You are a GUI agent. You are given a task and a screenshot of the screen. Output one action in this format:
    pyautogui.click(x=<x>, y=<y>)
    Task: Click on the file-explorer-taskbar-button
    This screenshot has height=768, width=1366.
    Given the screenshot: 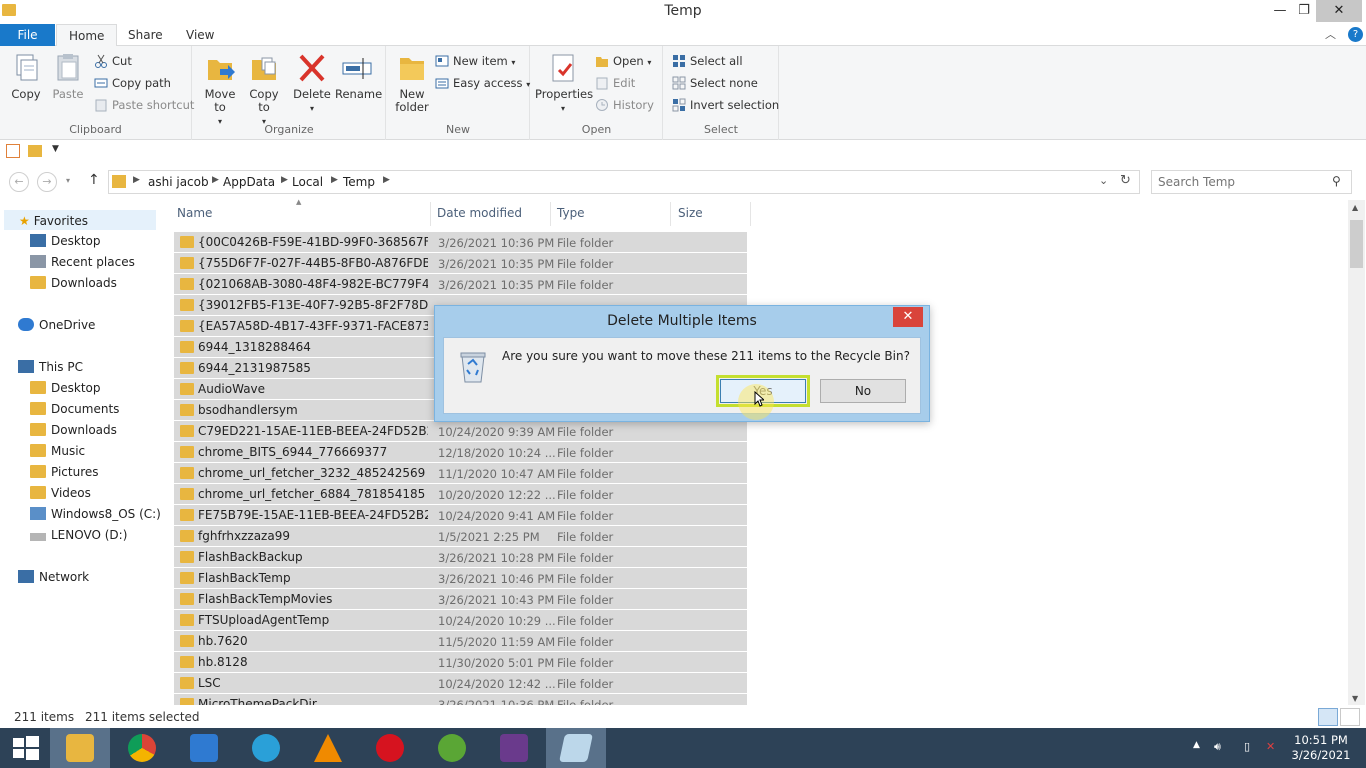 What is the action you would take?
    pyautogui.click(x=80, y=748)
    